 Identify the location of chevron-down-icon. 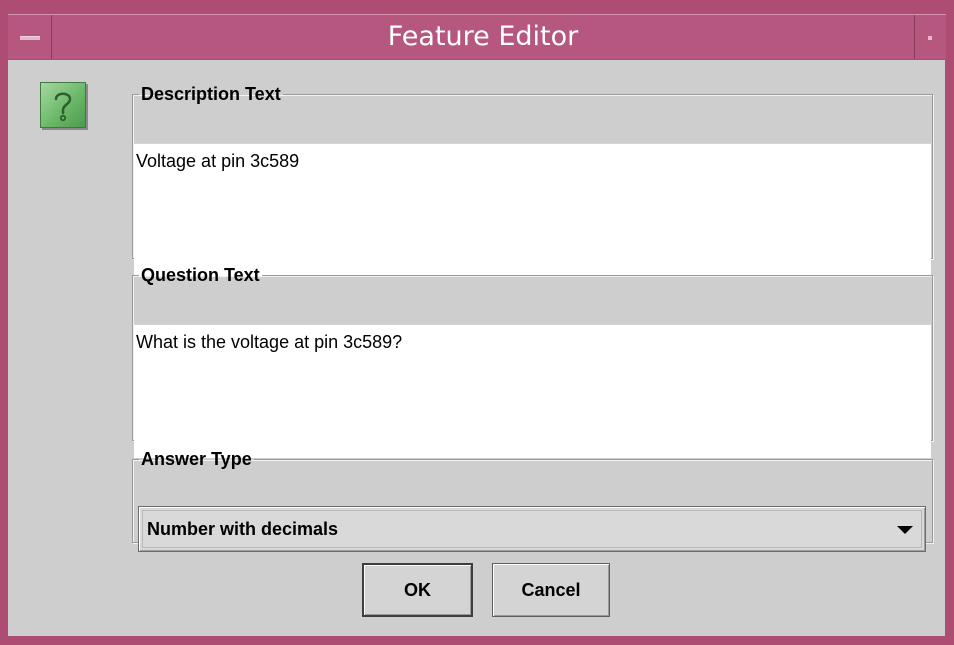
(905, 530).